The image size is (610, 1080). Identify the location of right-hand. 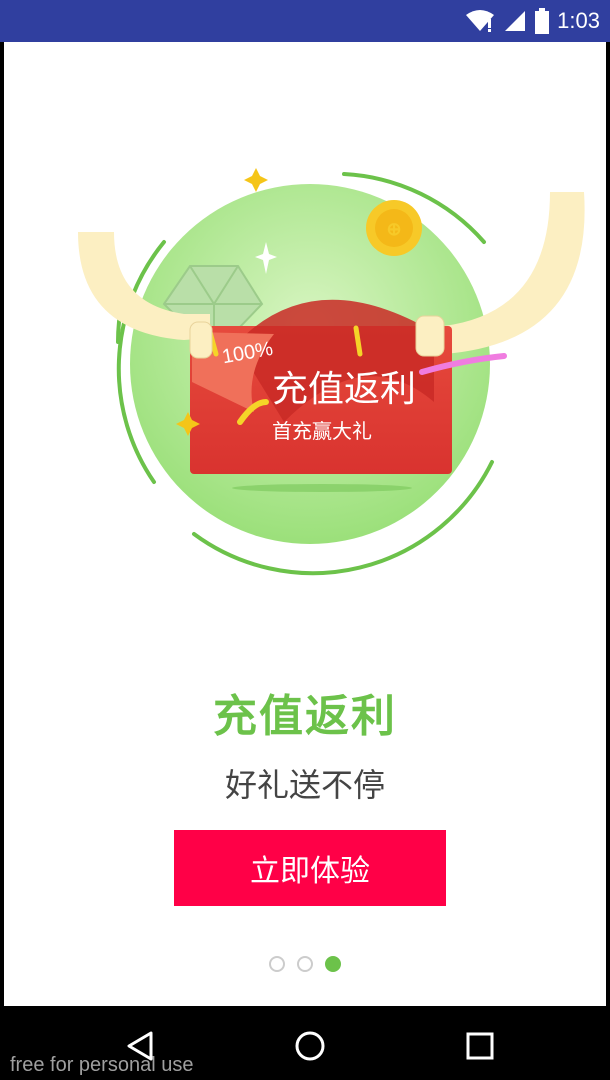
(430, 336).